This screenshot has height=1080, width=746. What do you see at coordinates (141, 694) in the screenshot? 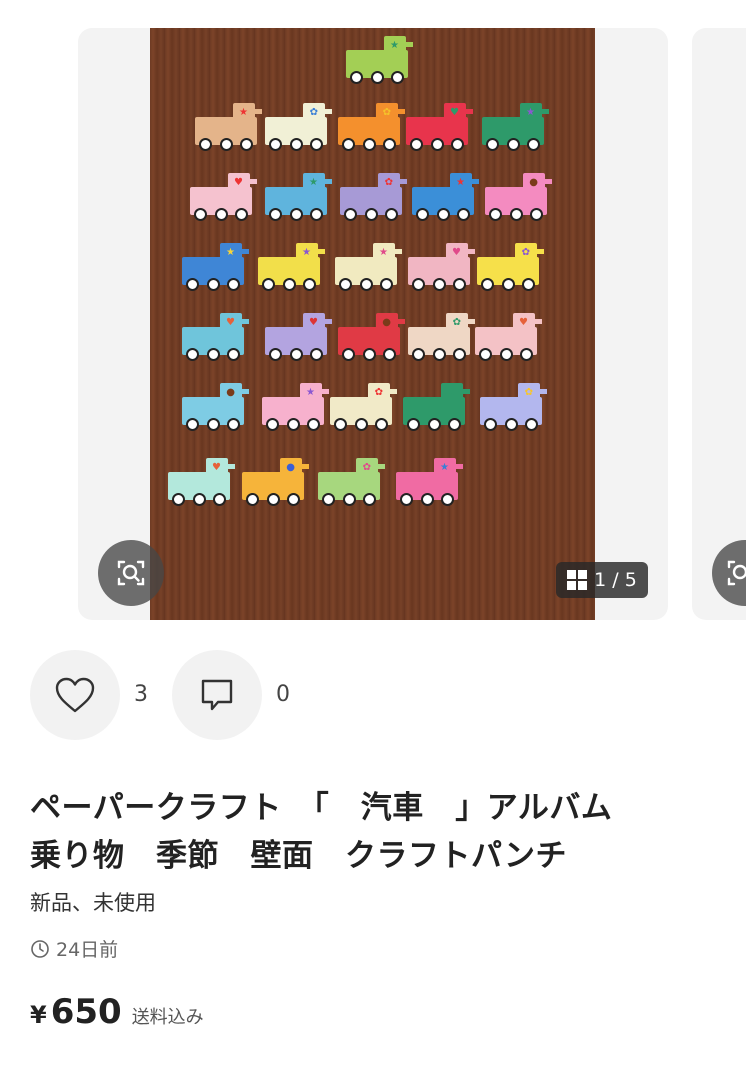
I see `like-count: 3` at bounding box center [141, 694].